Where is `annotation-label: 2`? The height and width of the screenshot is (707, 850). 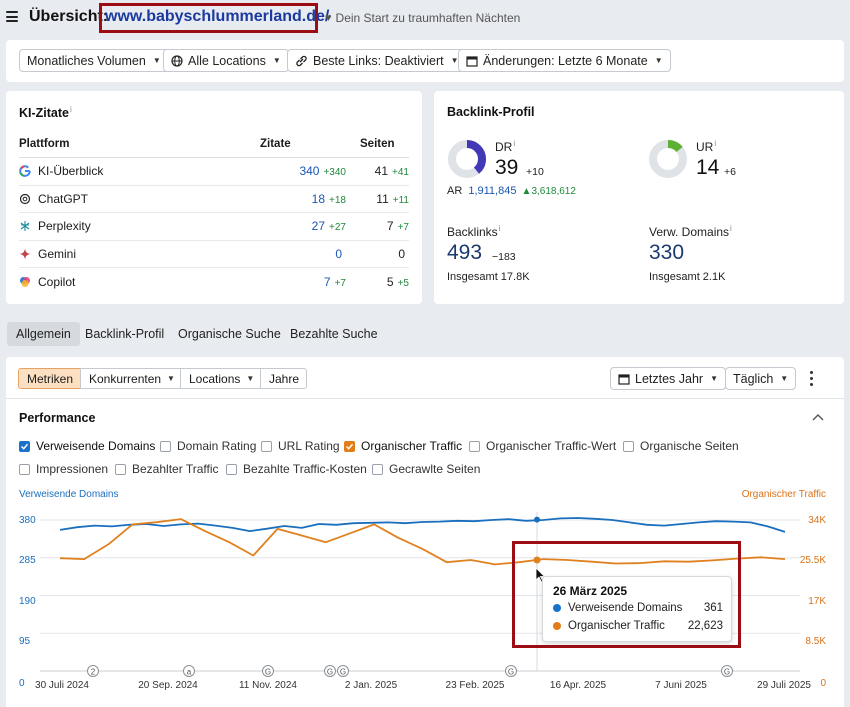
annotation-label: 2 is located at coordinates (93, 672).